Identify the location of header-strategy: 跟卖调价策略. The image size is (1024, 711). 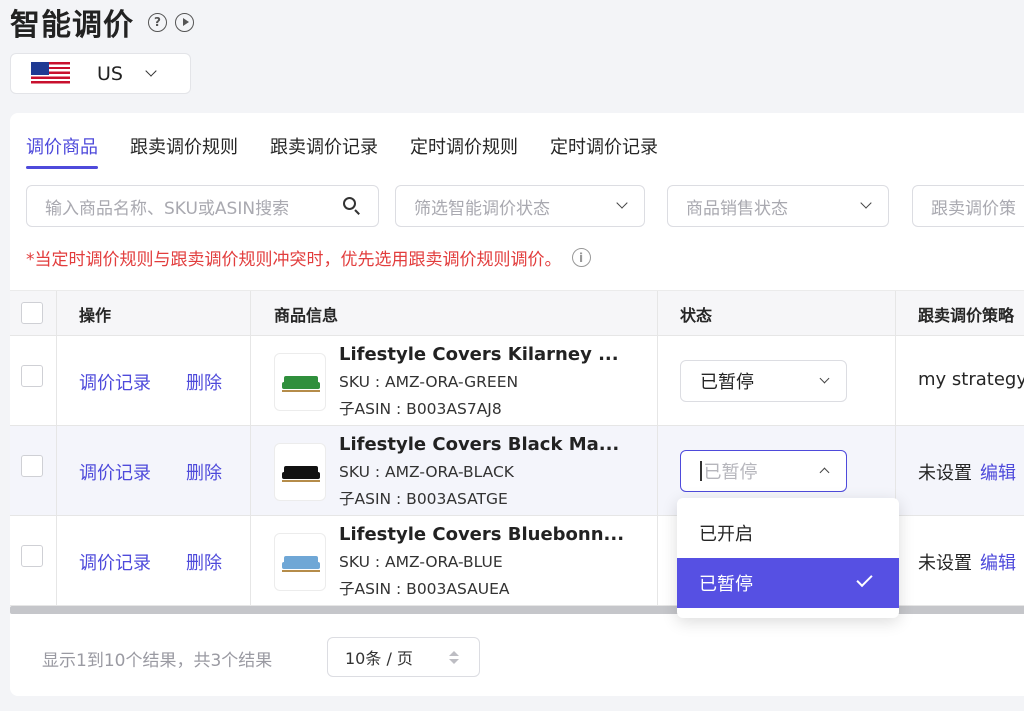
(966, 315).